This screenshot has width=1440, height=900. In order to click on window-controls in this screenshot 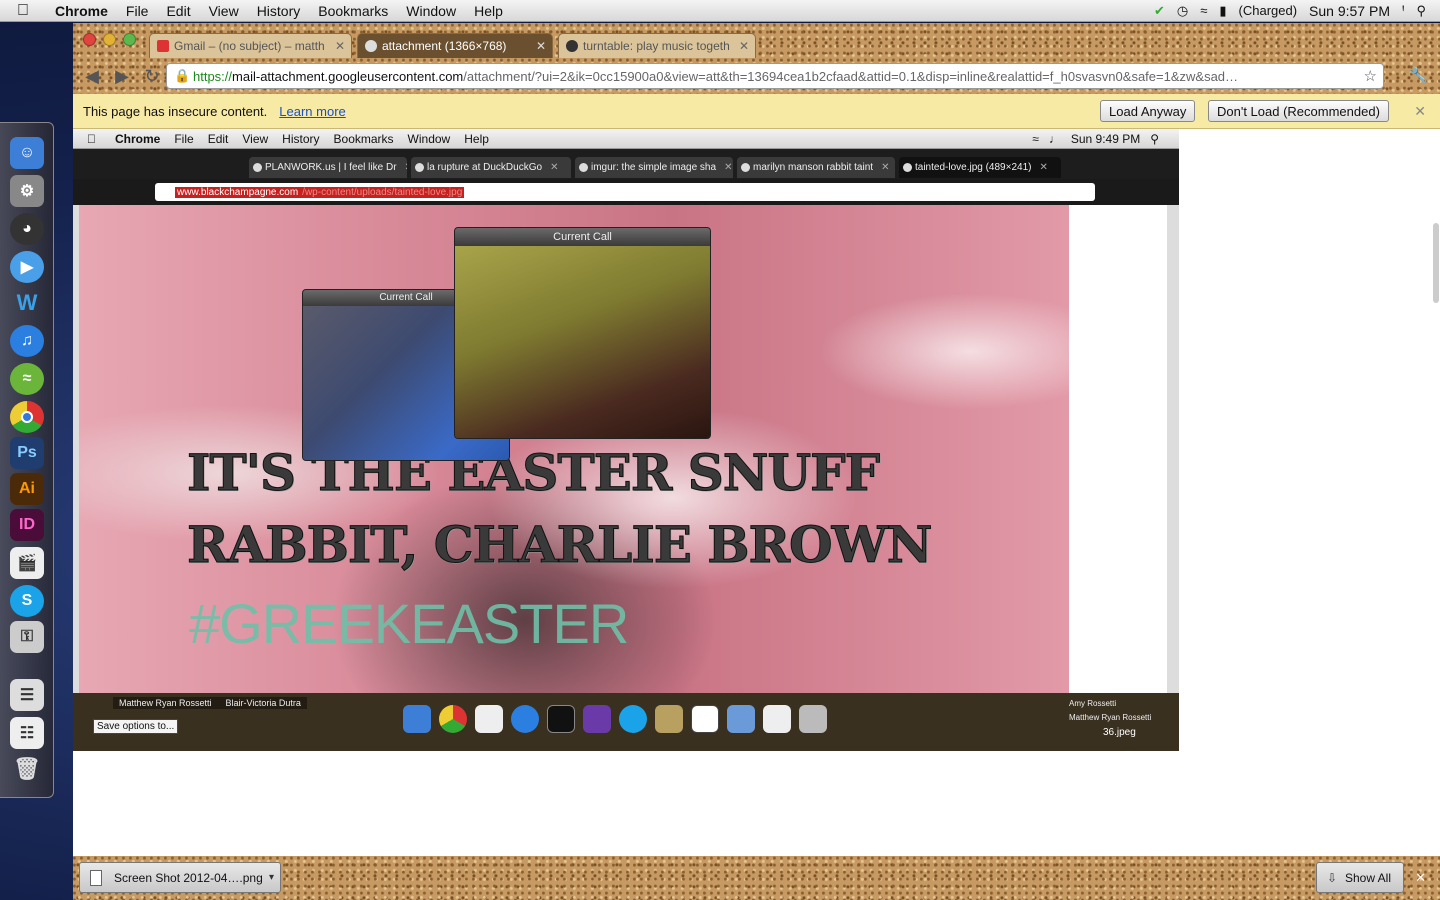, I will do `click(109, 39)`.